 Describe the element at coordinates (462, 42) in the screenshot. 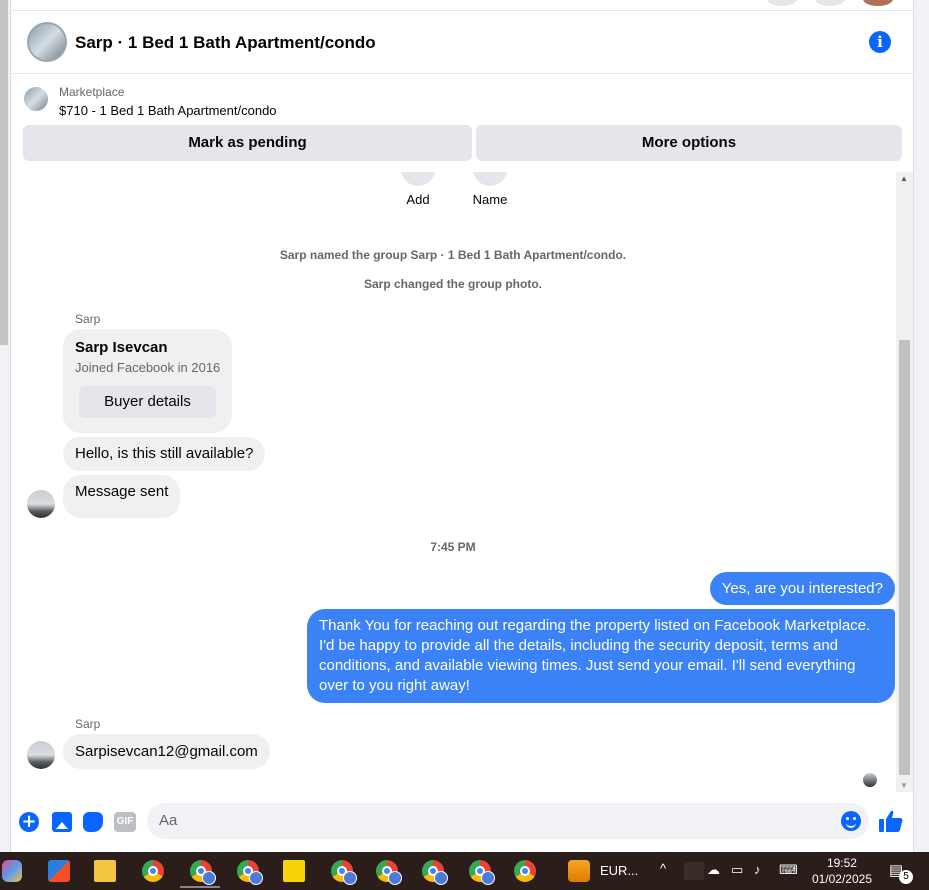

I see `chat-header: Sarp · 1 Bed 1 Bath Apartment/condo i` at that location.